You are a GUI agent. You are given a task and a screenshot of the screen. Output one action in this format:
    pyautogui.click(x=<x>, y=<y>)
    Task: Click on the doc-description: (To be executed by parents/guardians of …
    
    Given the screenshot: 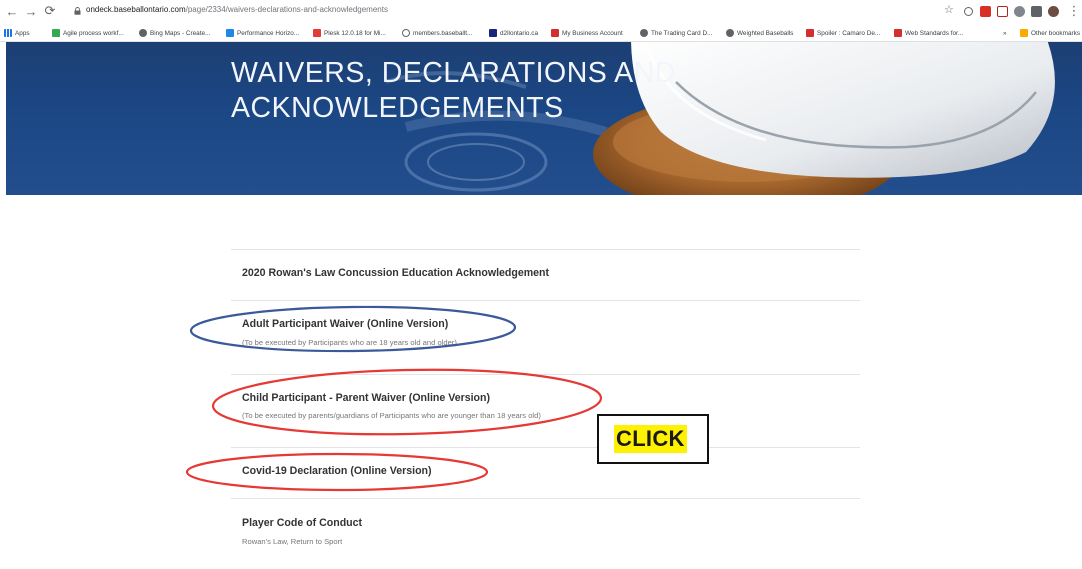 What is the action you would take?
    pyautogui.click(x=391, y=415)
    